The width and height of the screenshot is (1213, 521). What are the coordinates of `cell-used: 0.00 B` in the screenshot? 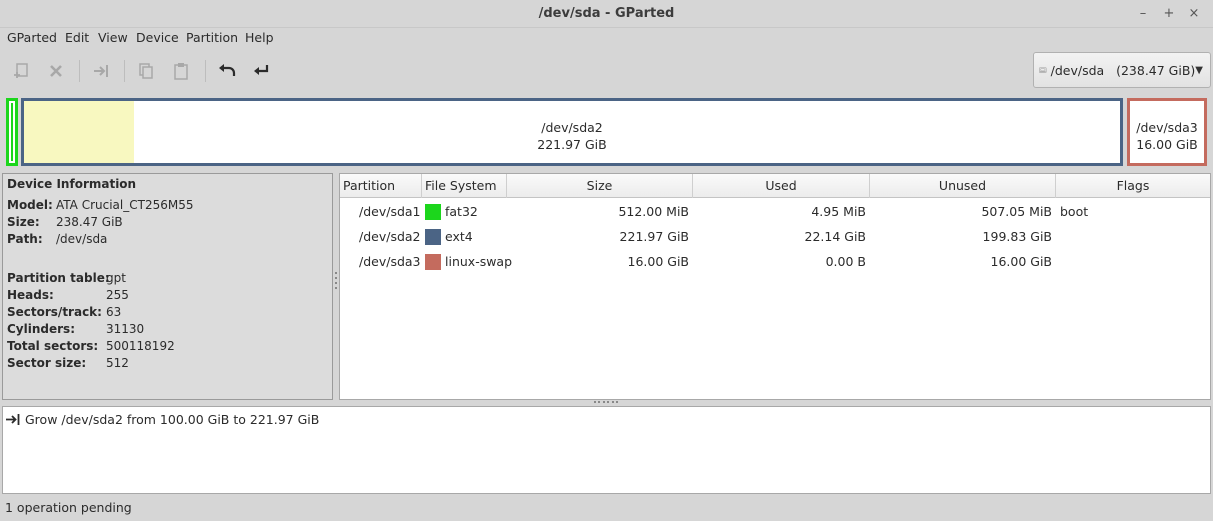 It's located at (845, 261).